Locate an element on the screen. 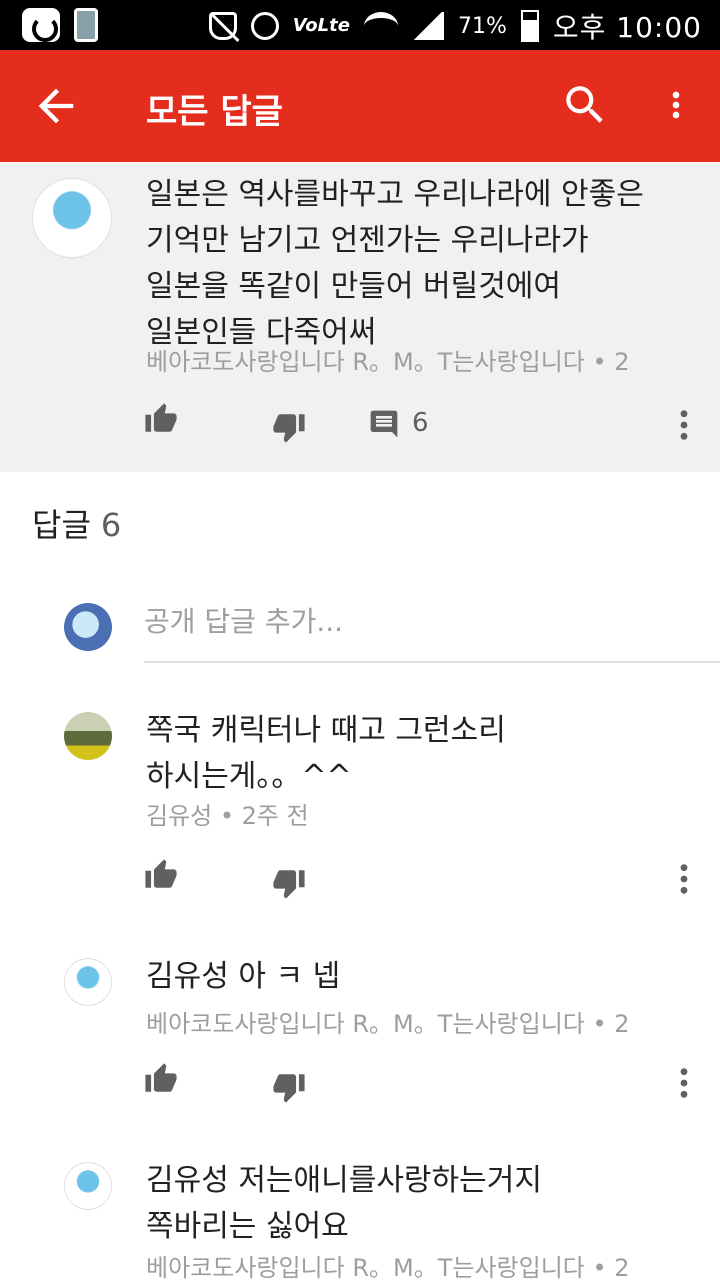  reply-text: 쪽국 캐릭터나 때고 그런소리 하시는게。。^^ is located at coordinates (326, 753).